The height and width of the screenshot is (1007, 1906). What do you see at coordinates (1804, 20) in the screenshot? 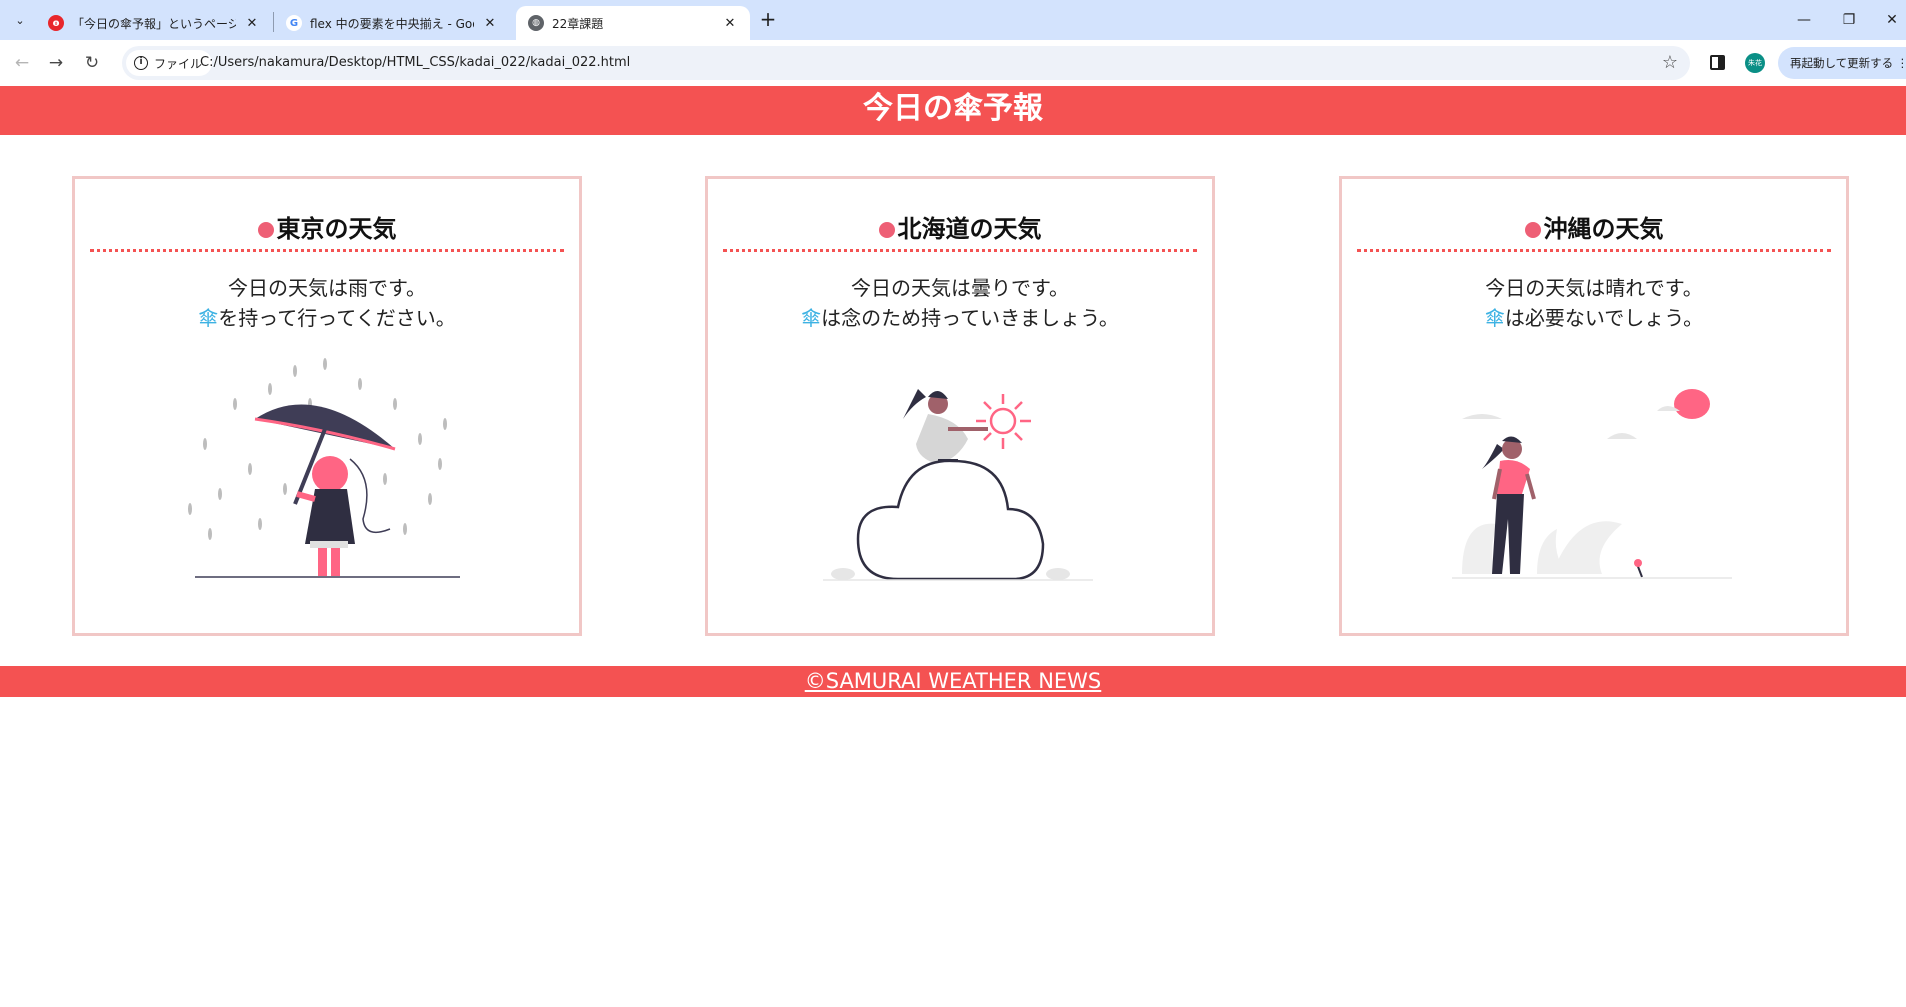
I see `minimize-icon: —` at bounding box center [1804, 20].